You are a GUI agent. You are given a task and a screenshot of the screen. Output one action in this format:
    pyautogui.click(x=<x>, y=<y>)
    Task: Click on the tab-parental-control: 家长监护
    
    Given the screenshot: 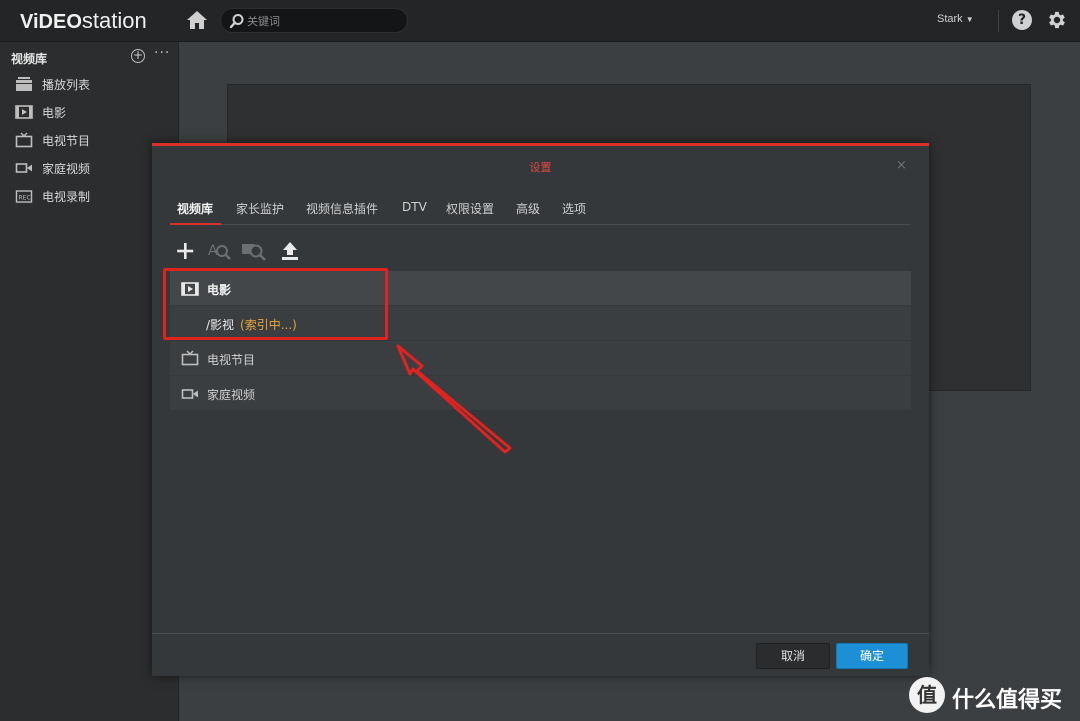 What is the action you would take?
    pyautogui.click(x=260, y=208)
    